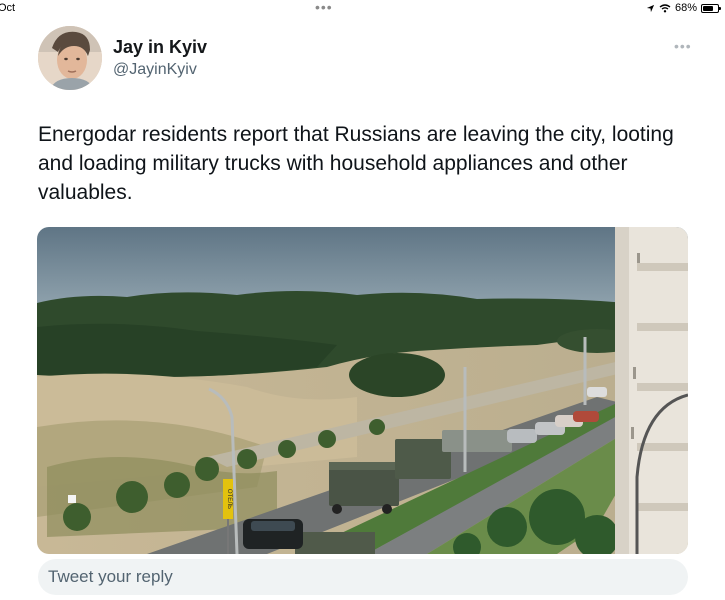 The image size is (725, 600). Describe the element at coordinates (110, 576) in the screenshot. I see `reply-placeholder: Tweet your reply` at that location.